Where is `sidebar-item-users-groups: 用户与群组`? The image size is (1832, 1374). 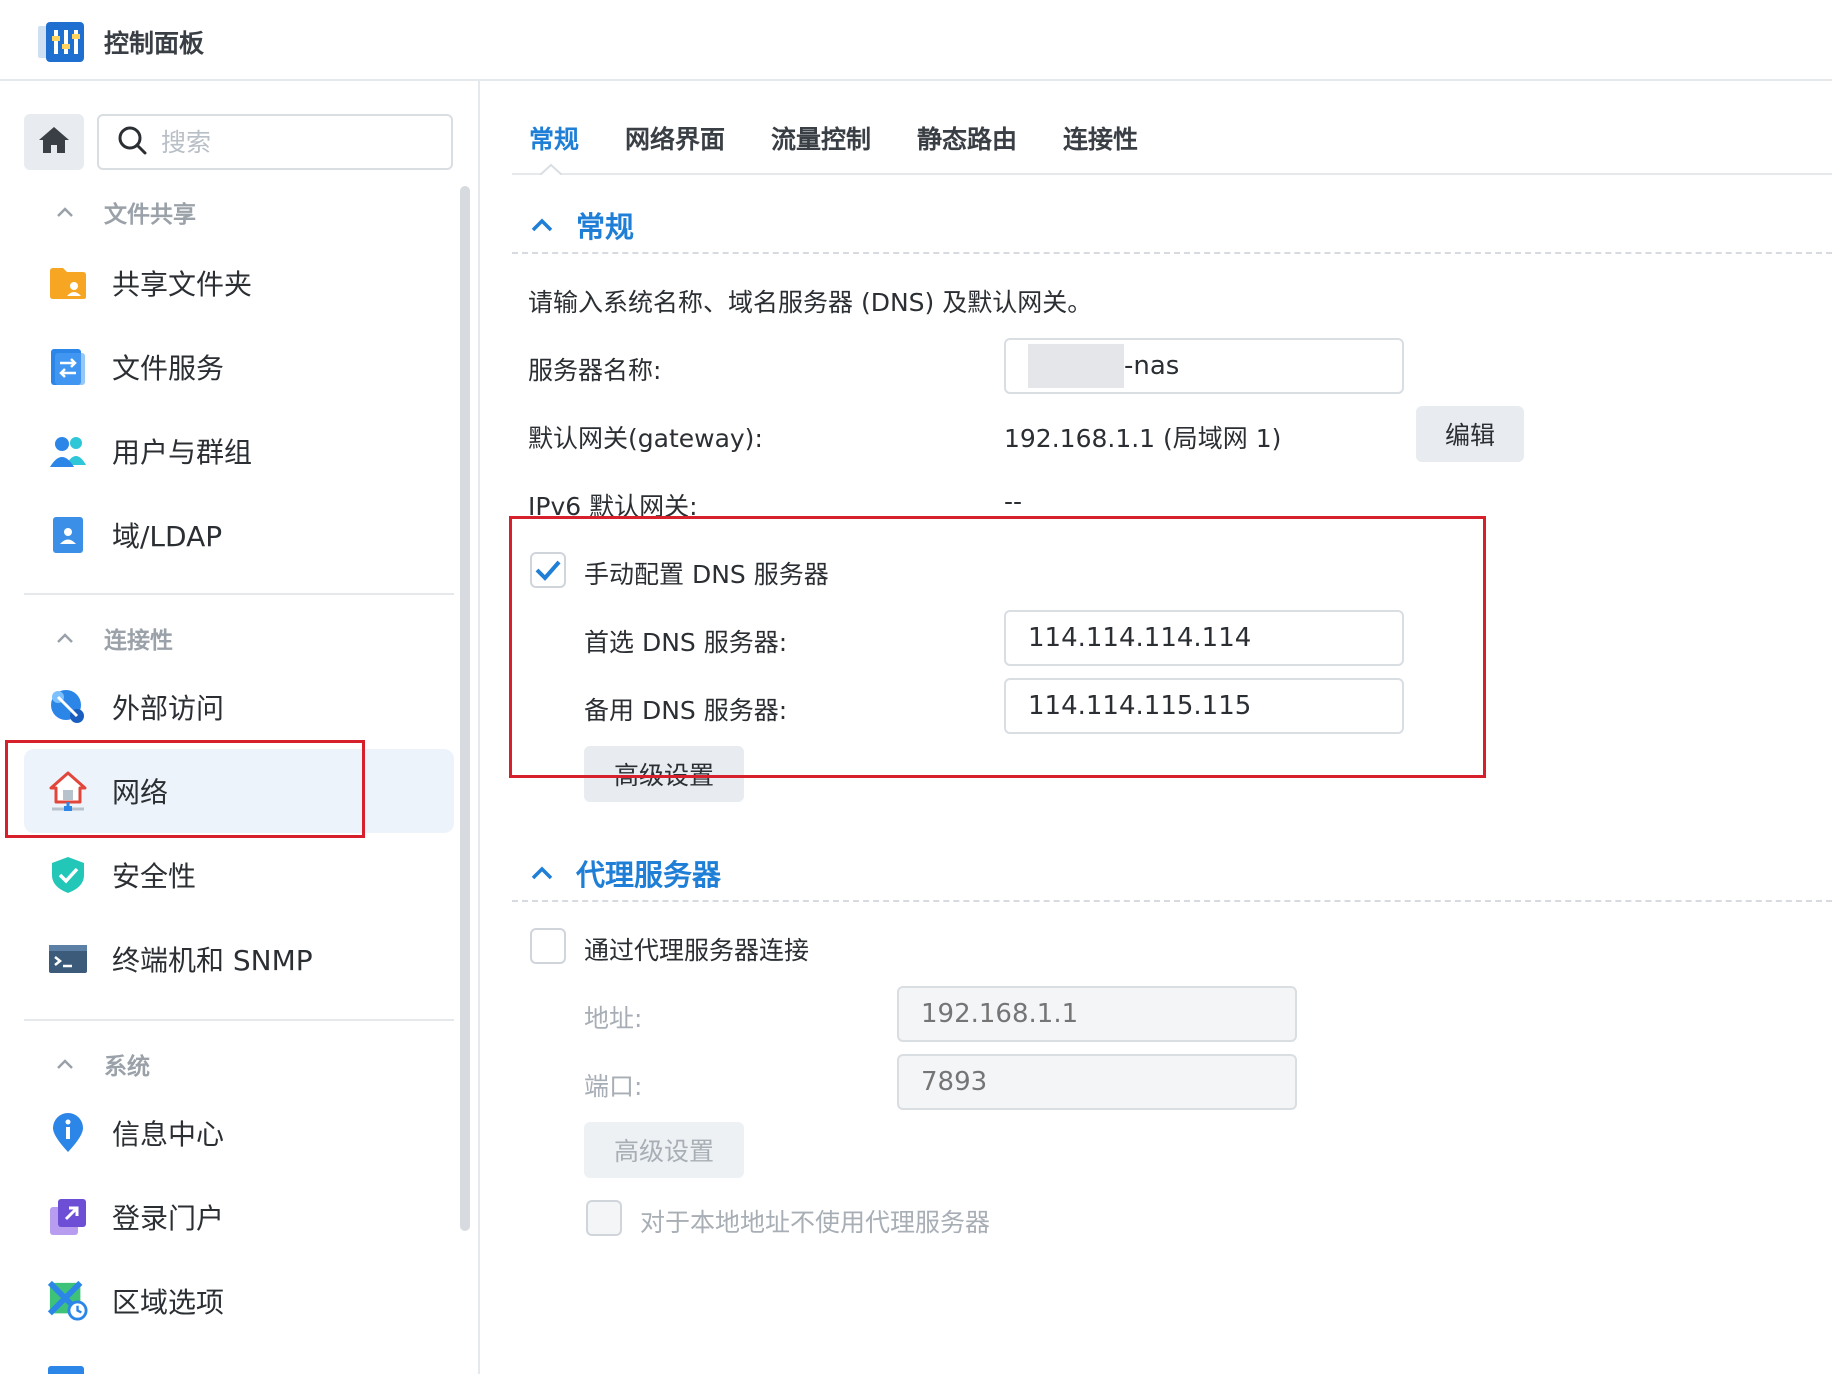 sidebar-item-users-groups: 用户与群组 is located at coordinates (239, 451).